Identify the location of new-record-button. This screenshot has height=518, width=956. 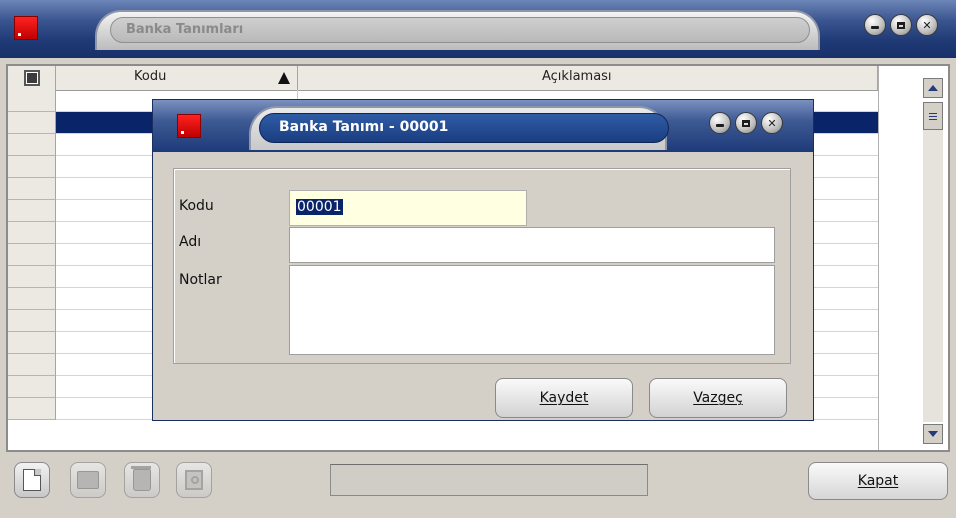
(32, 480).